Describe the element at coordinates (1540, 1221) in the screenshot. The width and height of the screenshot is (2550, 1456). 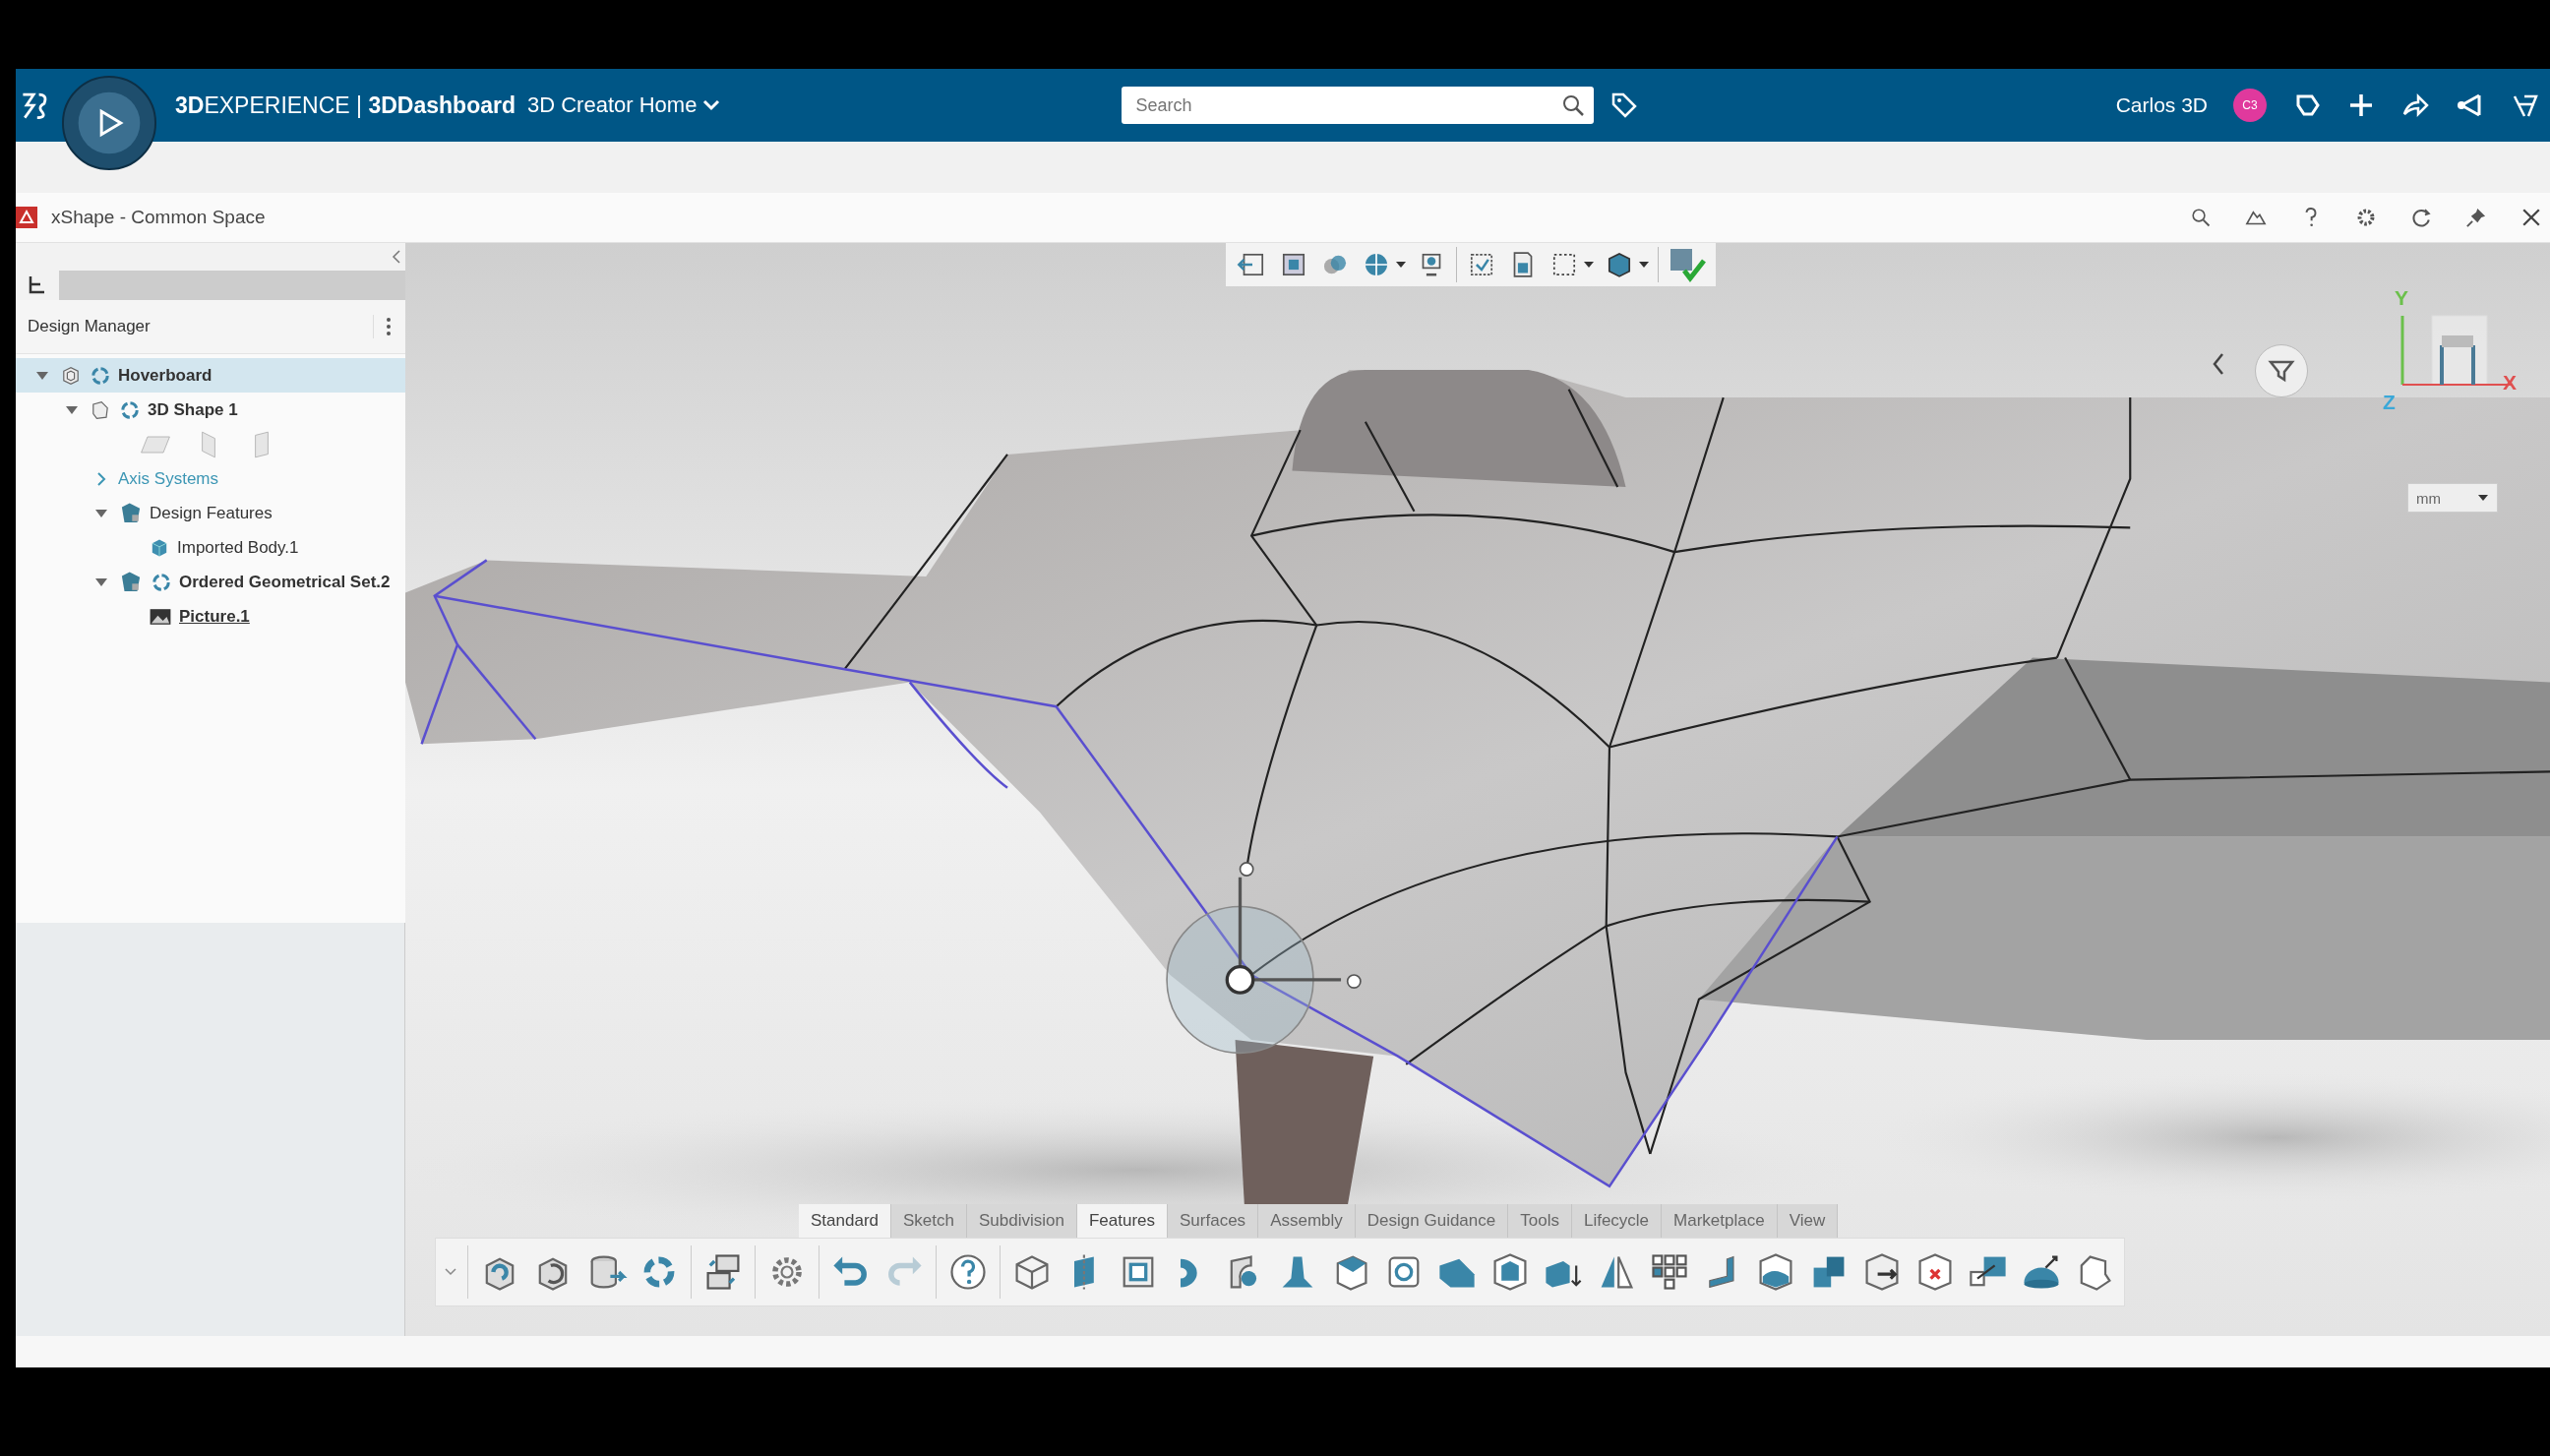
I see `ribbon-tab: Tools` at that location.